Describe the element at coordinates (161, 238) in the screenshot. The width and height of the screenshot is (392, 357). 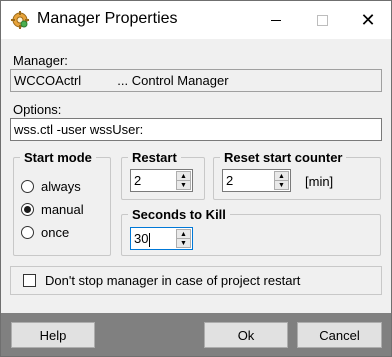
I see `seconds-to-kill-spinner: 30 ▲ ▼` at that location.